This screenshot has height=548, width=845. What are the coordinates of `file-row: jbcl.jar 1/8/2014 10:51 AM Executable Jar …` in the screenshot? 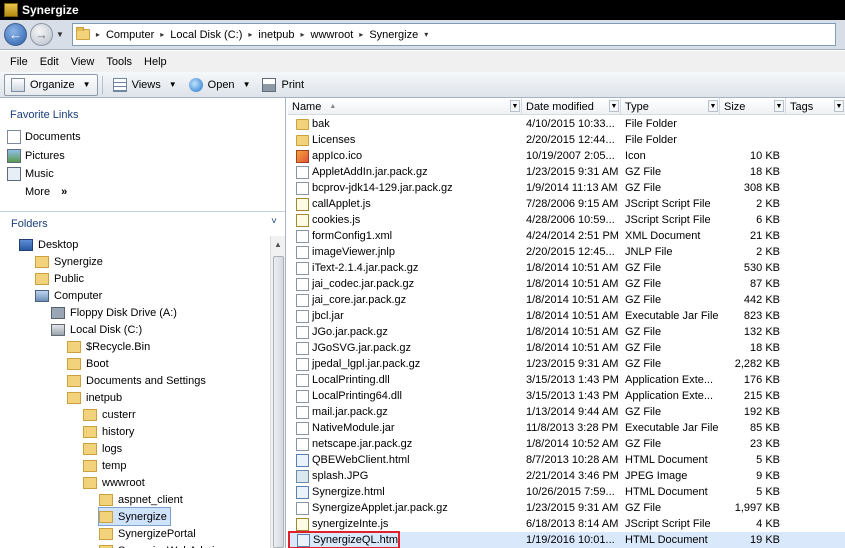 It's located at (566, 316).